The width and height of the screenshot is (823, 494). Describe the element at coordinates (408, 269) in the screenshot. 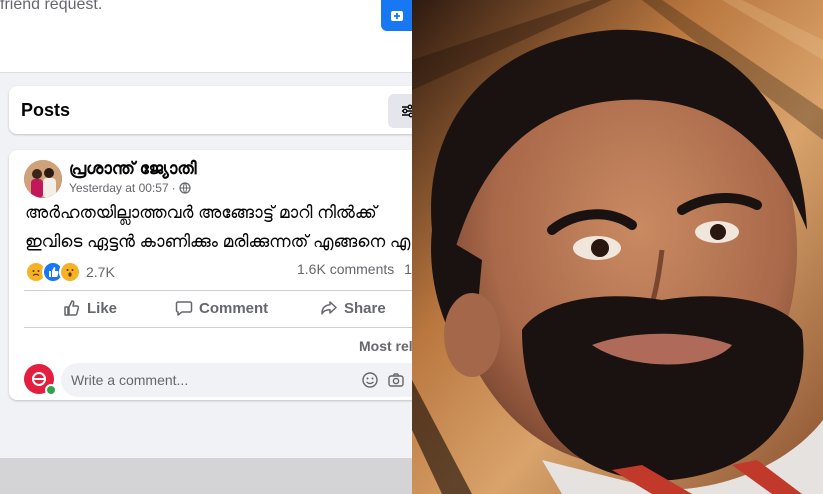

I see `share-count: 15` at that location.